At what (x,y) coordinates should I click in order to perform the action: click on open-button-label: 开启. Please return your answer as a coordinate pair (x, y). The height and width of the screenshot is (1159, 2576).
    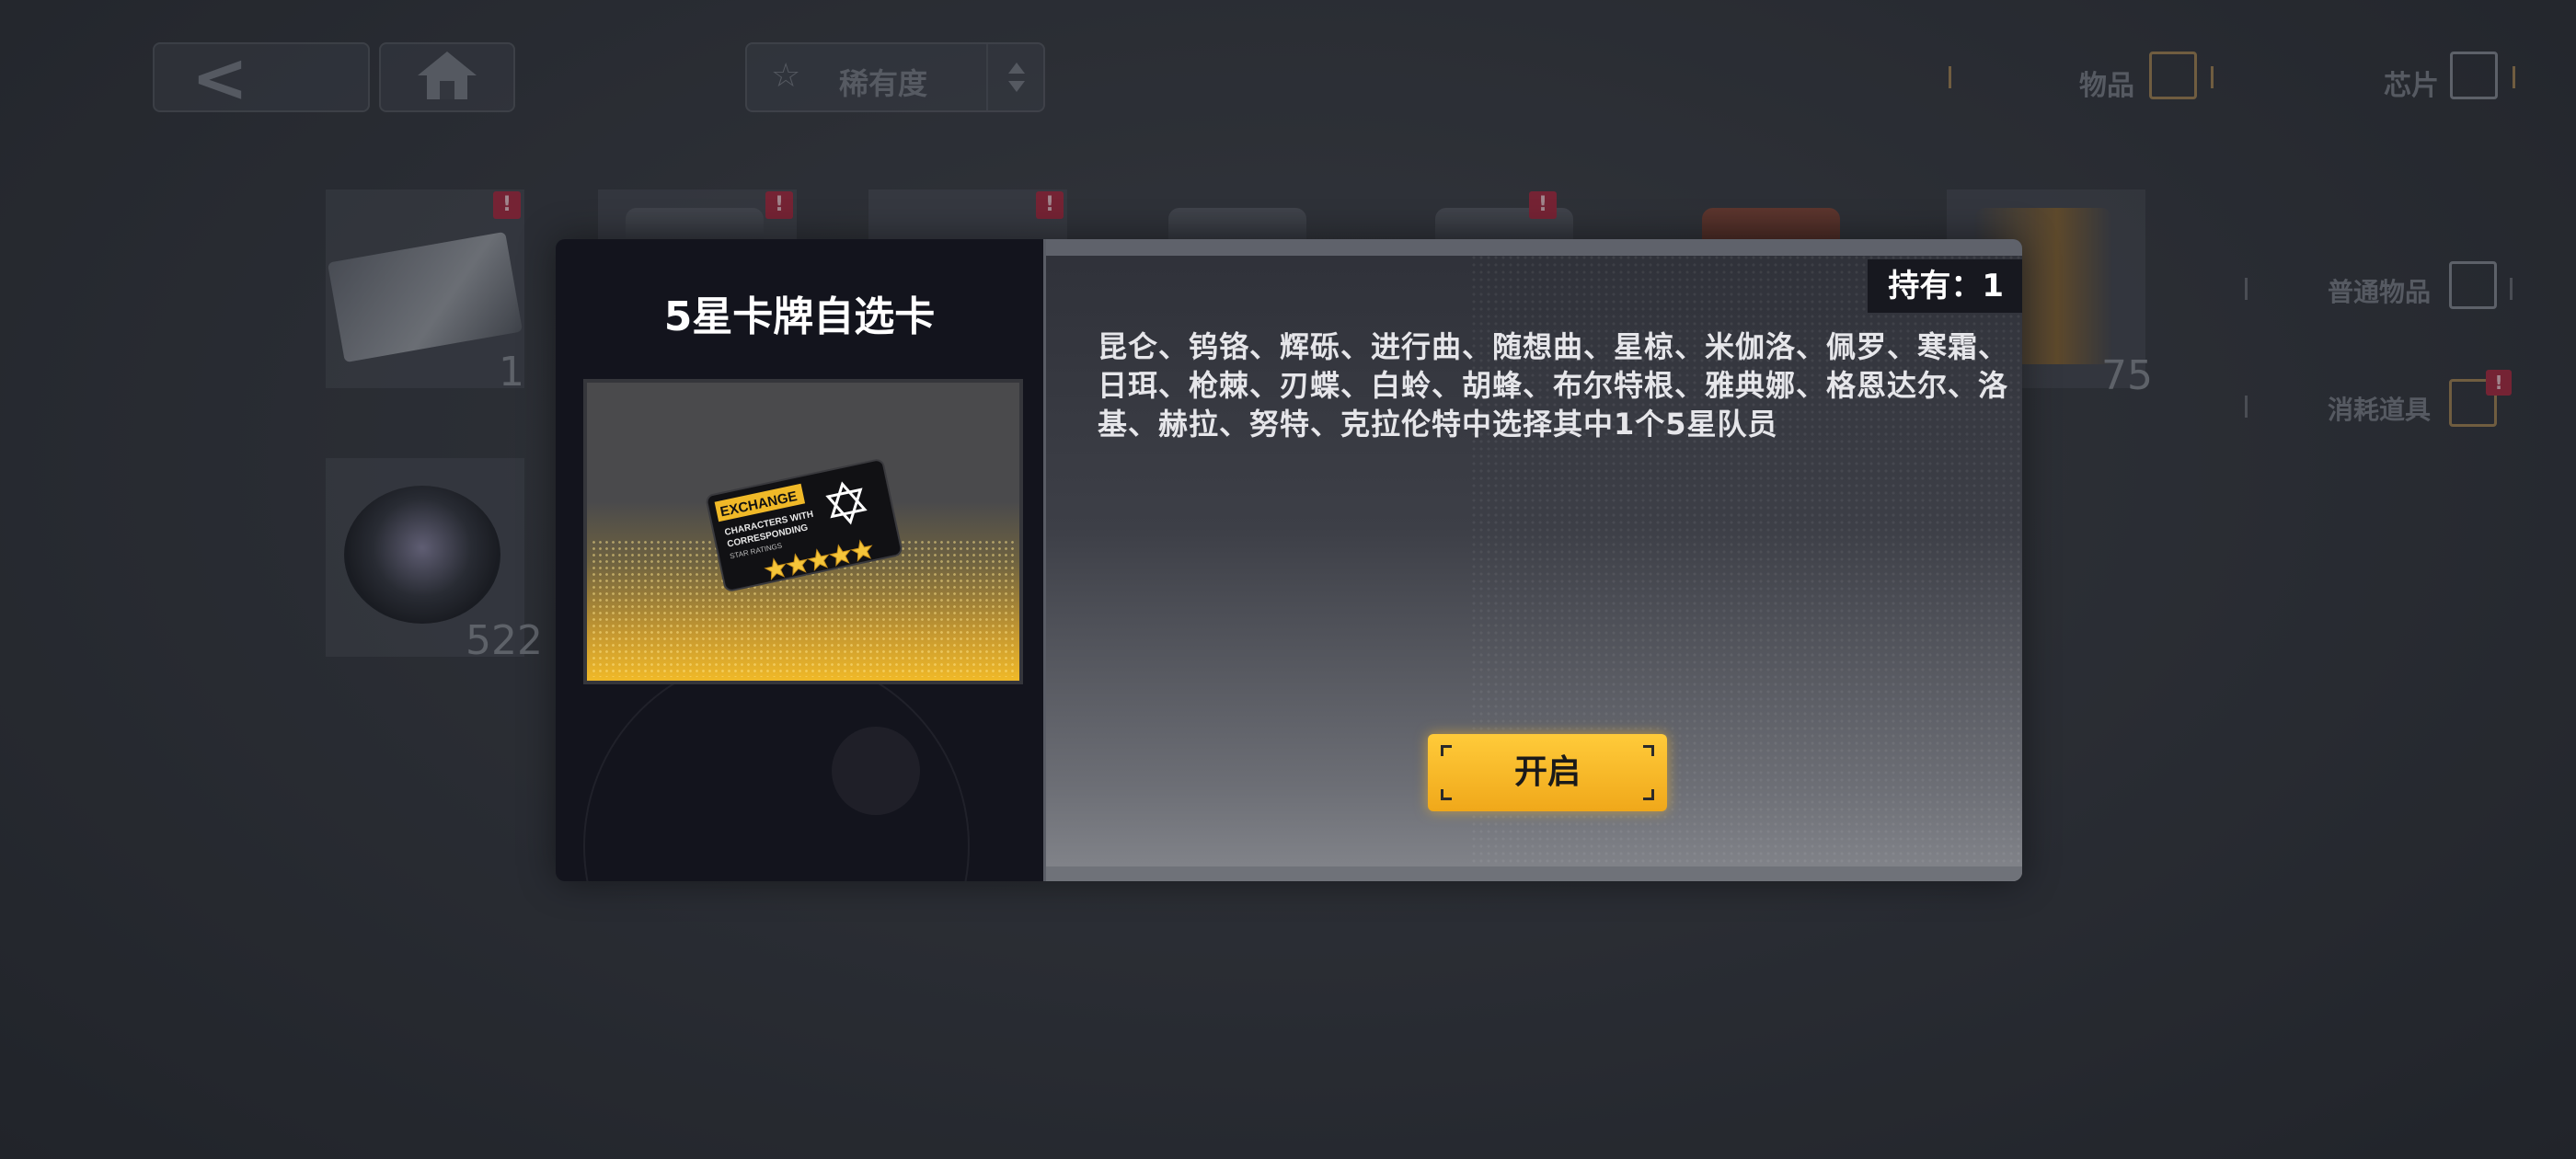
    Looking at the image, I should click on (1547, 772).